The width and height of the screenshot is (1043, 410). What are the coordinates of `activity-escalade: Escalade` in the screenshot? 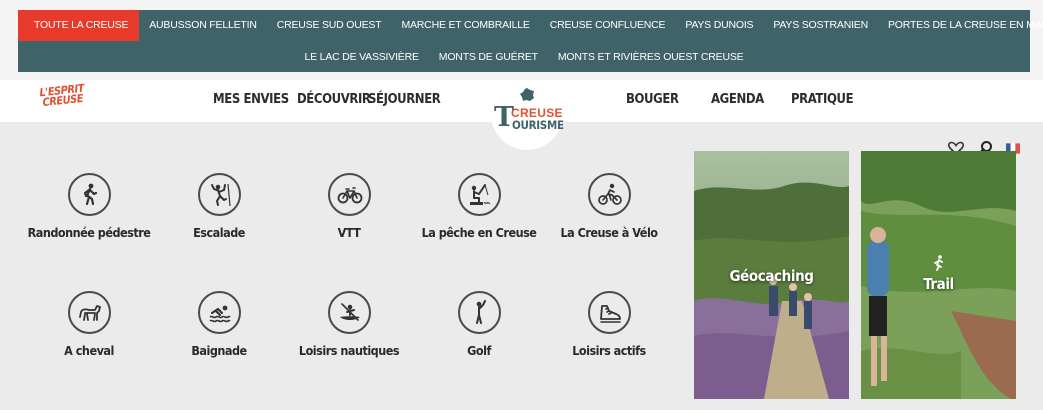 It's located at (219, 228).